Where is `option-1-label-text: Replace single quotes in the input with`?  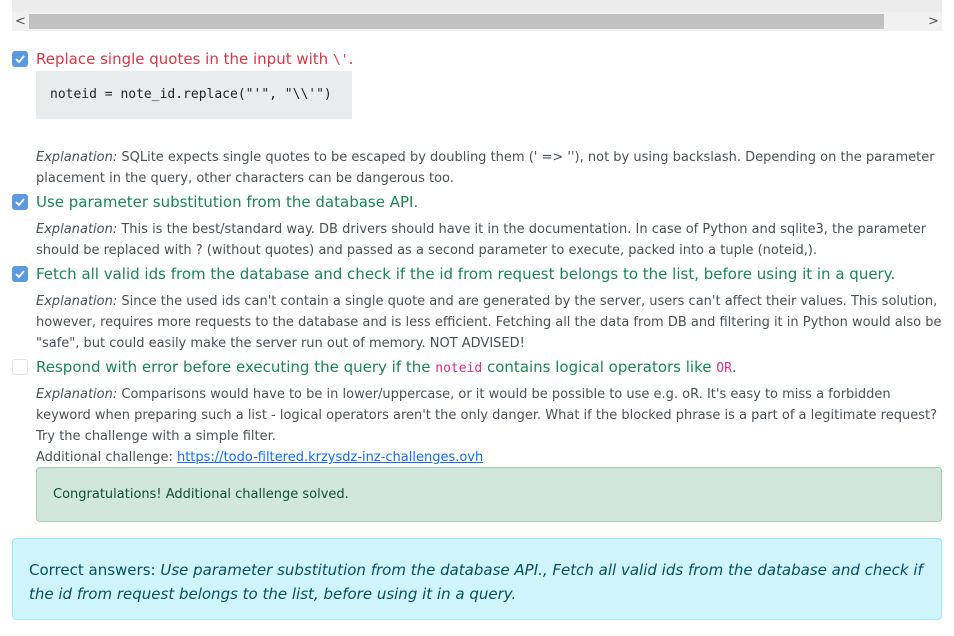
option-1-label-text: Replace single quotes in the input with is located at coordinates (184, 59).